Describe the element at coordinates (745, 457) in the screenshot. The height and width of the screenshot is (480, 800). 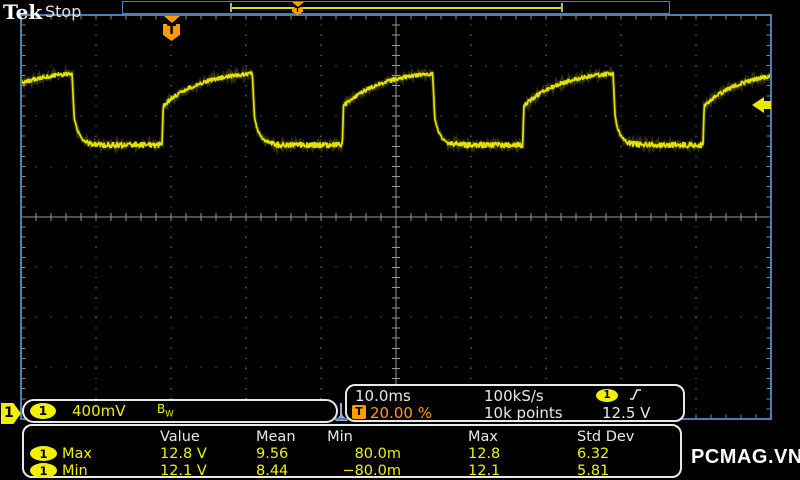
I see `pcmag-watermark: PCMAG.VN` at that location.